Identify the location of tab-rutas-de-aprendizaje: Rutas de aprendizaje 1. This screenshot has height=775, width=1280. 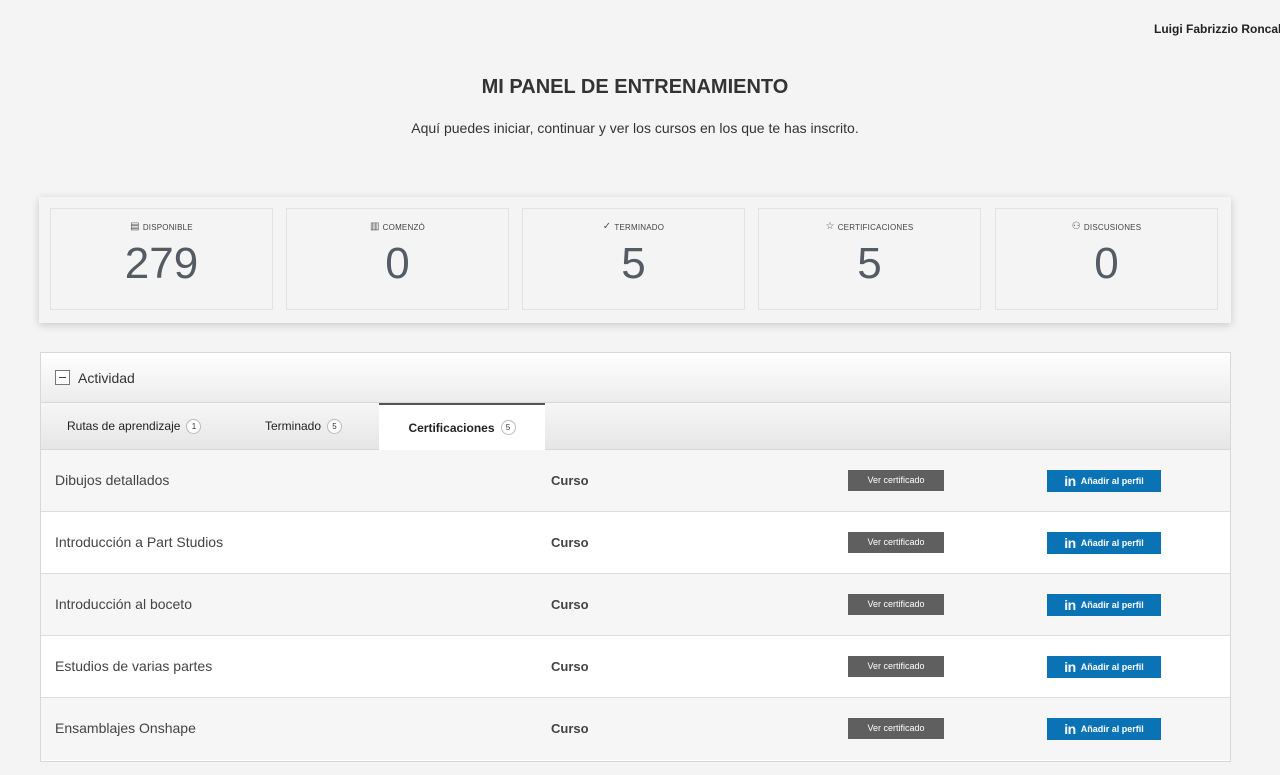
(154, 426).